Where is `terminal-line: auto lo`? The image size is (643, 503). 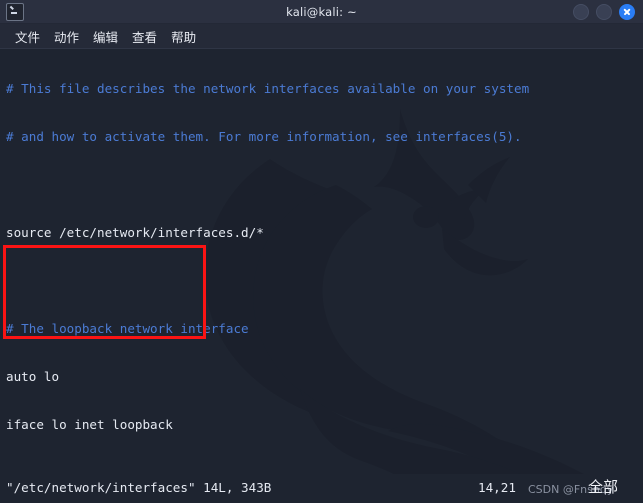 terminal-line: auto lo is located at coordinates (33, 376).